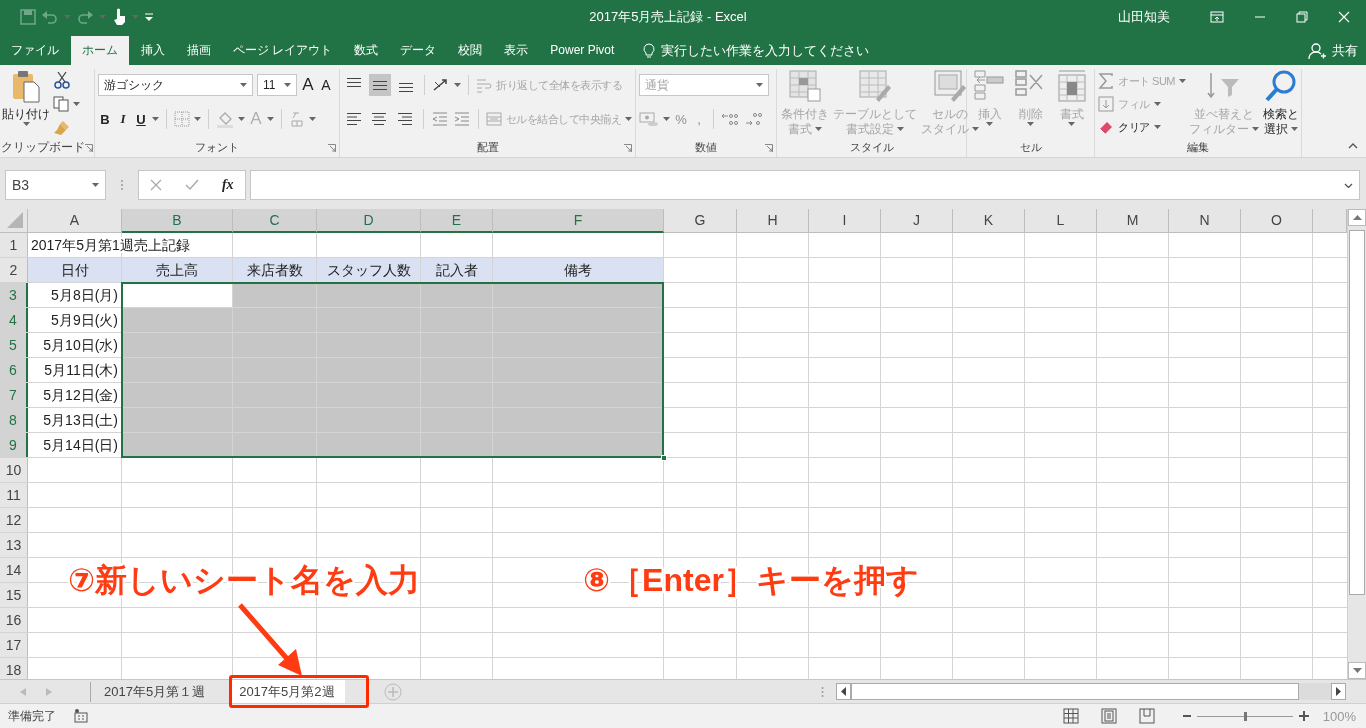 This screenshot has width=1366, height=728. Describe the element at coordinates (366, 50) in the screenshot. I see `ribbon-tab: 数式` at that location.